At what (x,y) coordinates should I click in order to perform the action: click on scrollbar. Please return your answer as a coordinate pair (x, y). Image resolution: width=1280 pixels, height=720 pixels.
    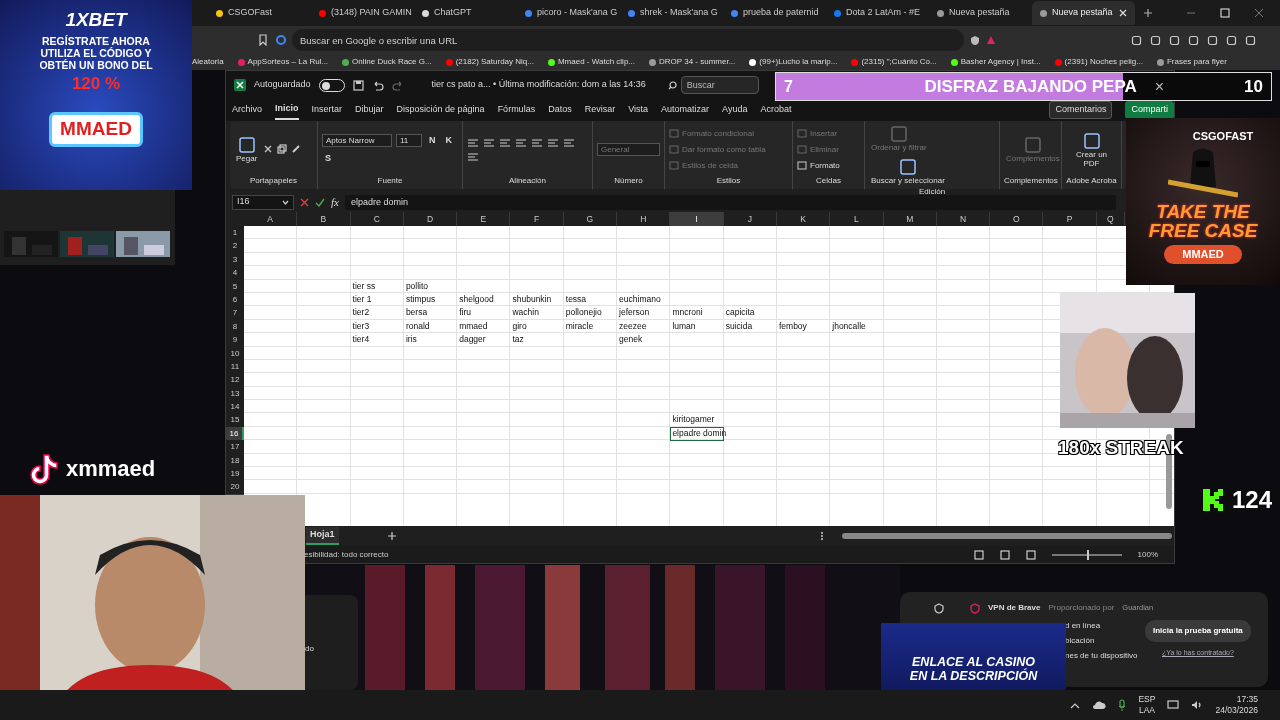
    Looking at the image, I should click on (1006, 536).